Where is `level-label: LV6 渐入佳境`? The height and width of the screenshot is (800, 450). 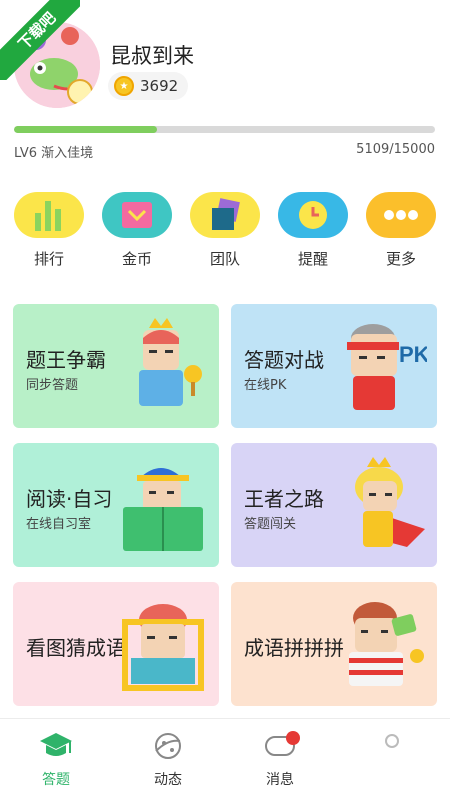
level-label: LV6 渐入佳境 is located at coordinates (54, 153).